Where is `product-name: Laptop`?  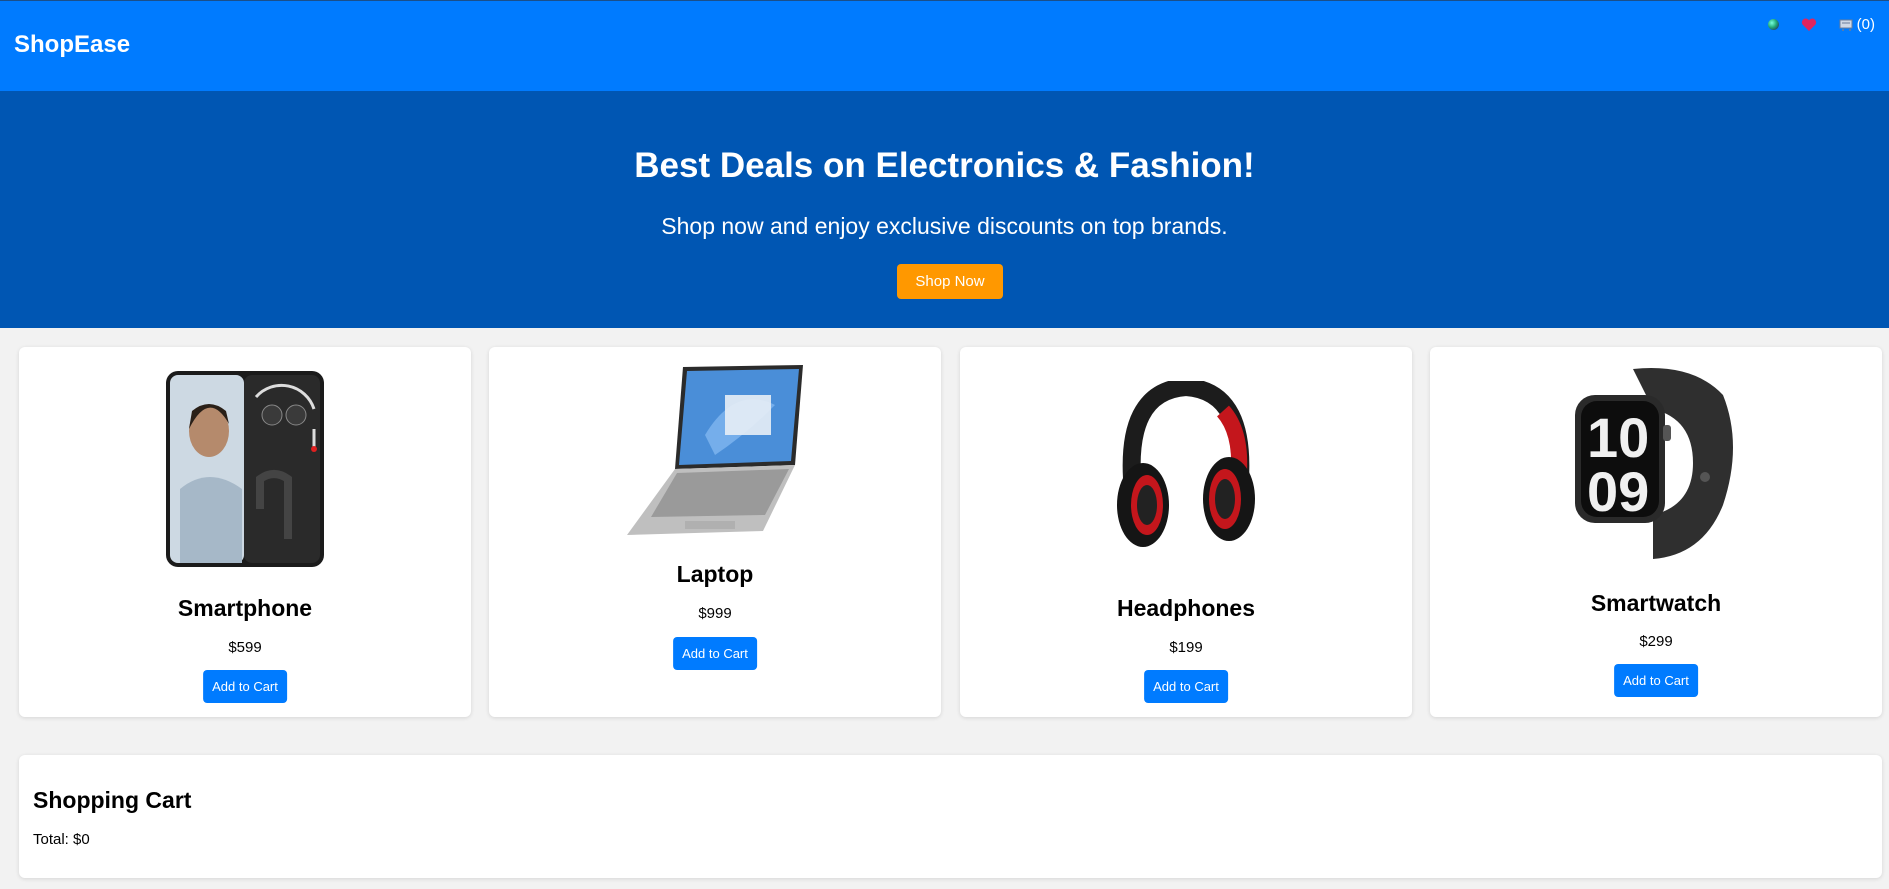
product-name: Laptop is located at coordinates (715, 574).